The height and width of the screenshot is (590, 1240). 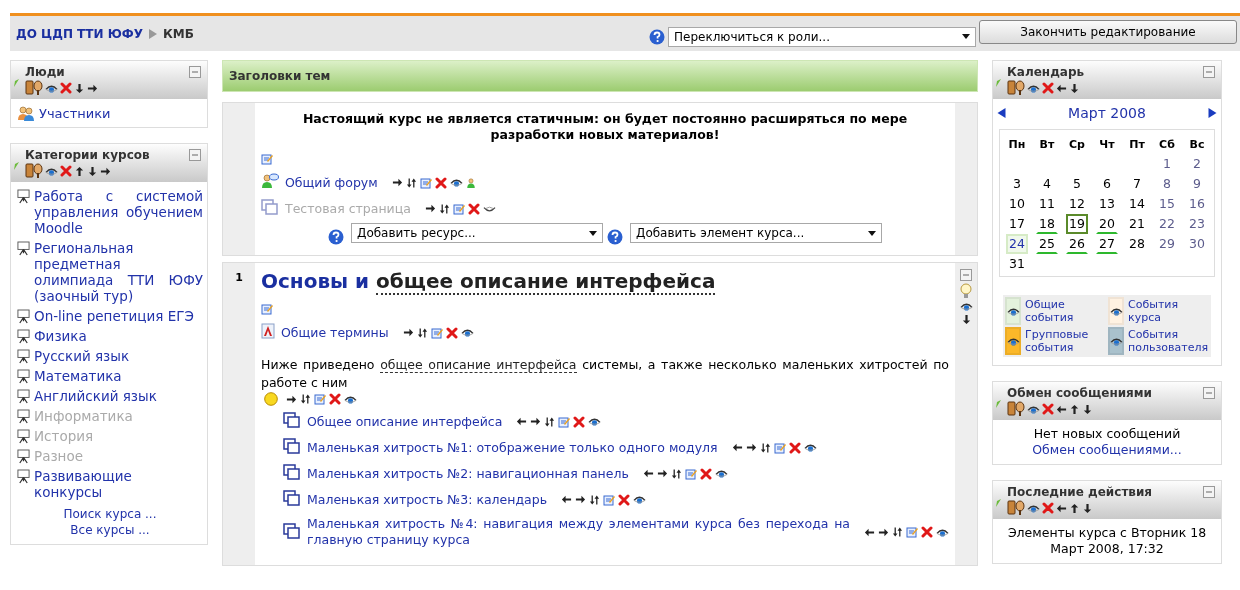 I want to click on arrow-up-icon, so click(x=1074, y=409).